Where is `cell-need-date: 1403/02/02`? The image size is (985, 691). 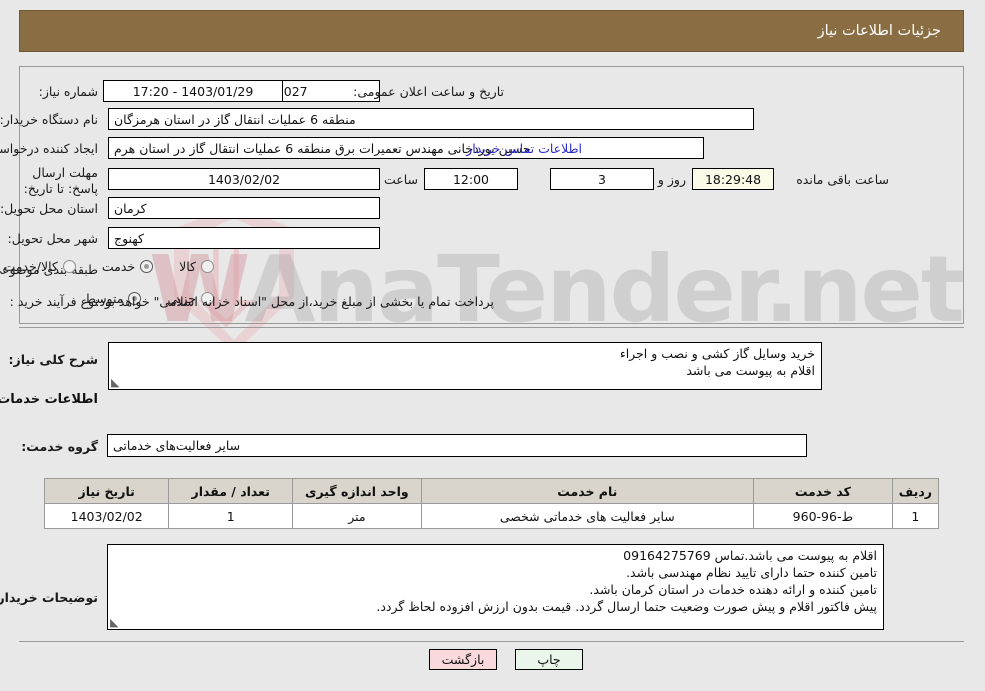 cell-need-date: 1403/02/02 is located at coordinates (107, 516).